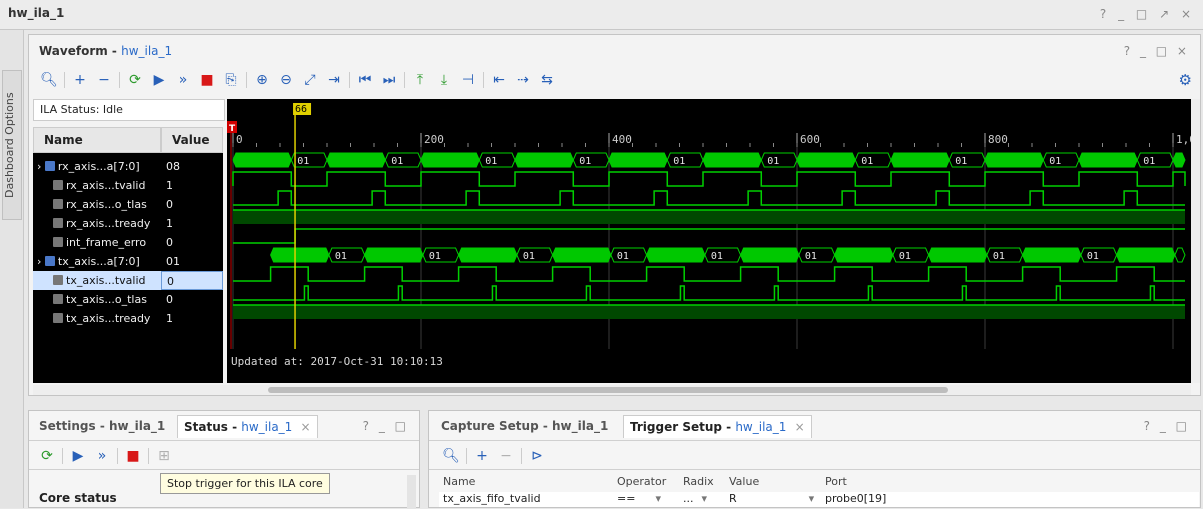 This screenshot has height=509, width=1203. I want to click on go-to-start-icon: ⏮, so click(365, 80).